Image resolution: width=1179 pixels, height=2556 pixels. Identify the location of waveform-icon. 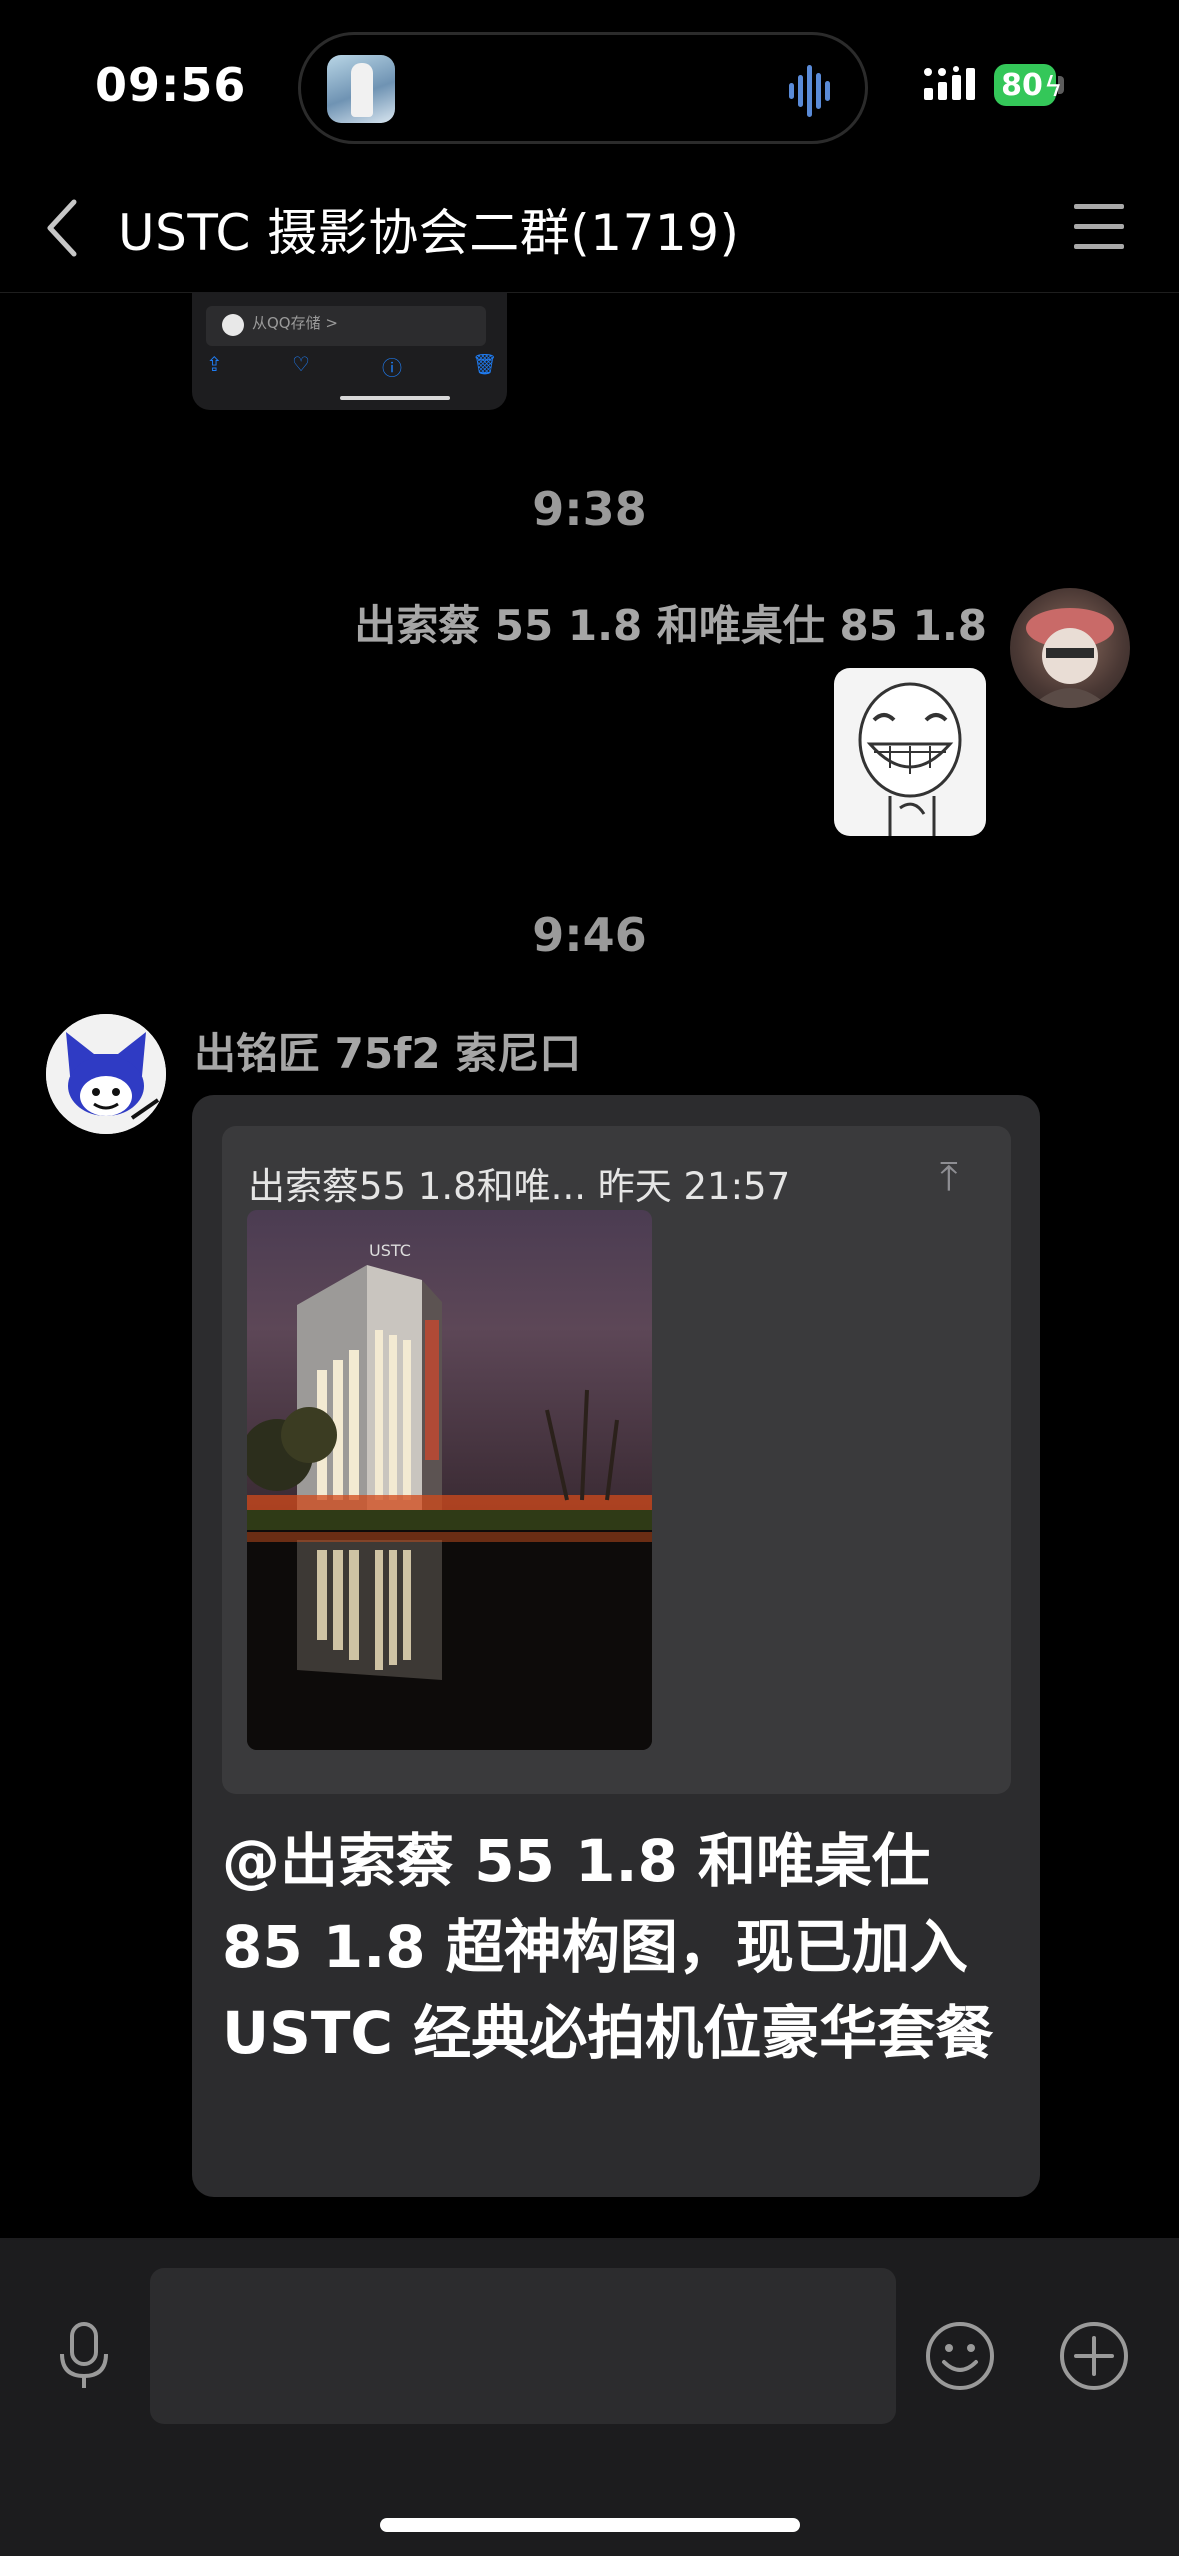
(809, 91).